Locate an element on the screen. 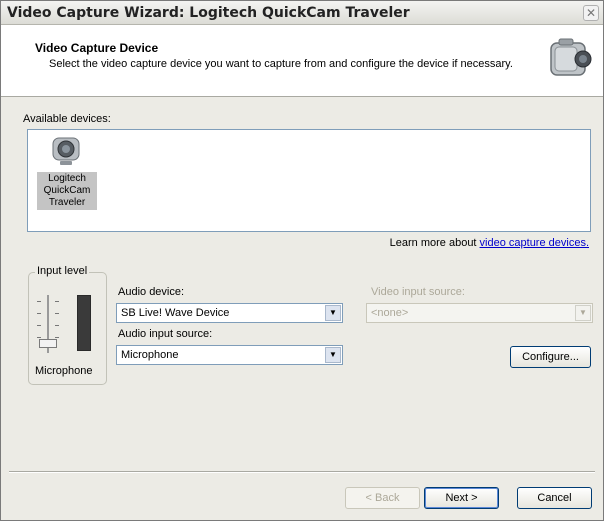 The image size is (604, 521). next-button: Next > is located at coordinates (461, 498).